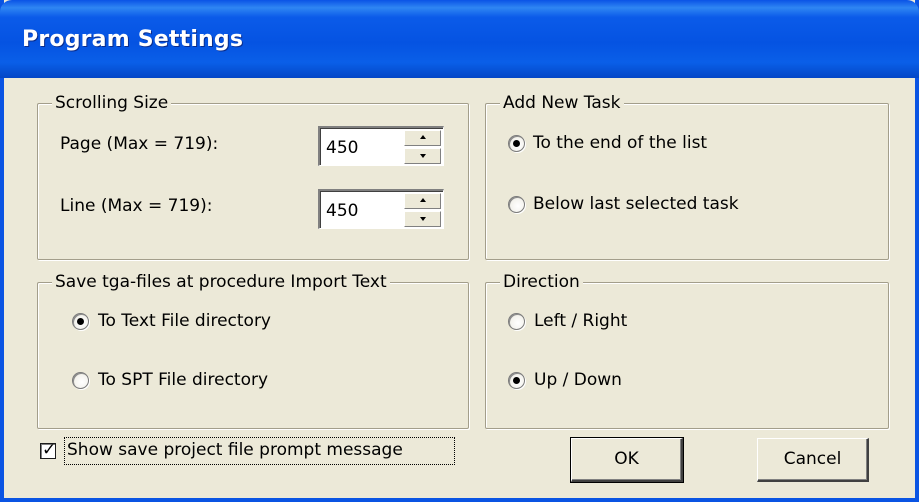 The width and height of the screenshot is (919, 502). Describe the element at coordinates (562, 103) in the screenshot. I see `add-new-task-title: Add New Task` at that location.